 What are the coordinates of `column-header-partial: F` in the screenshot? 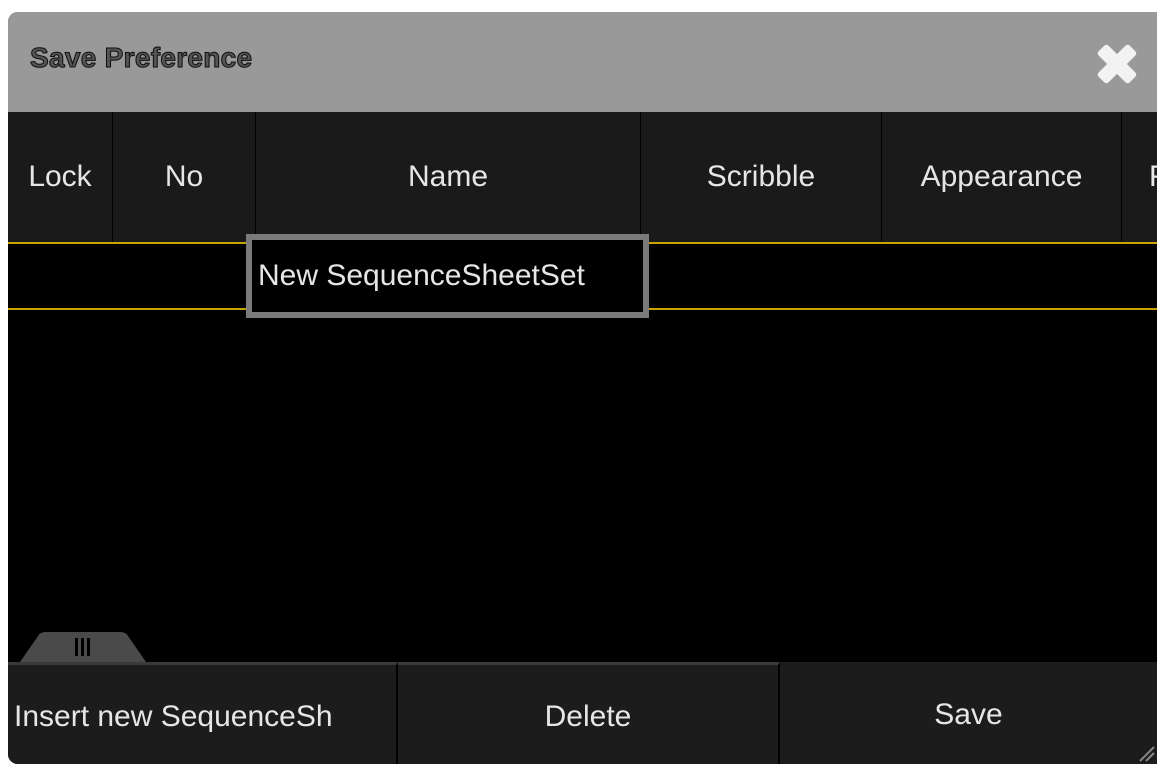 It's located at (1139, 177).